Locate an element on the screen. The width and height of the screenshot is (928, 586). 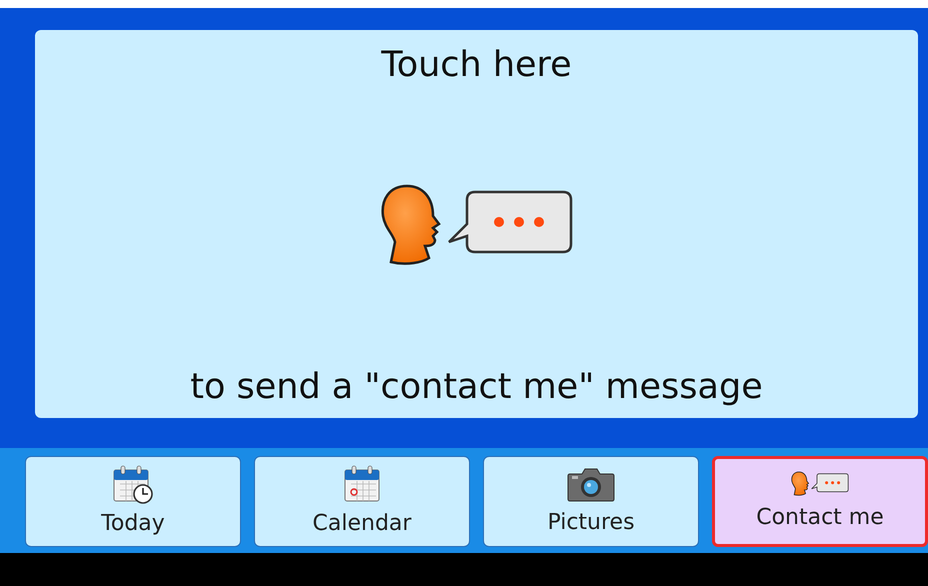
tab: Calendar is located at coordinates (362, 501).